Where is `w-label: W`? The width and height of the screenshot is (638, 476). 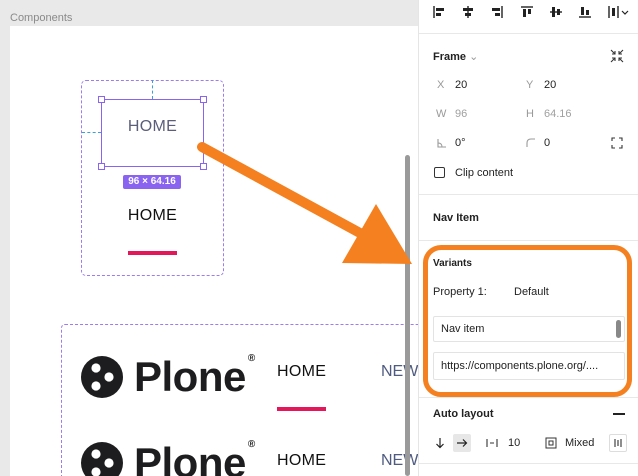 w-label: W is located at coordinates (441, 114).